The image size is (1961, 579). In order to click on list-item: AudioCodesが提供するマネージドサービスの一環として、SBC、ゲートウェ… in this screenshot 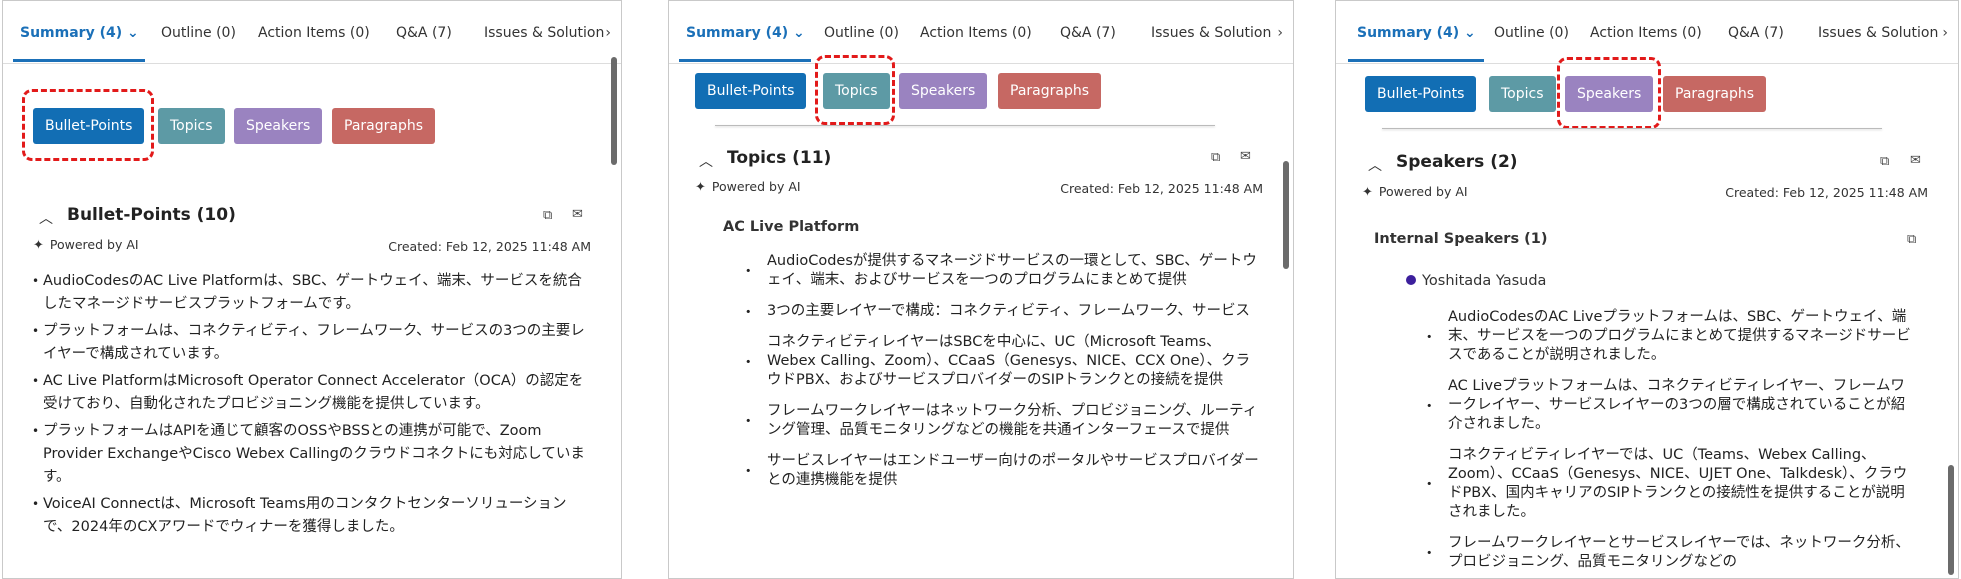, I will do `click(1015, 271)`.